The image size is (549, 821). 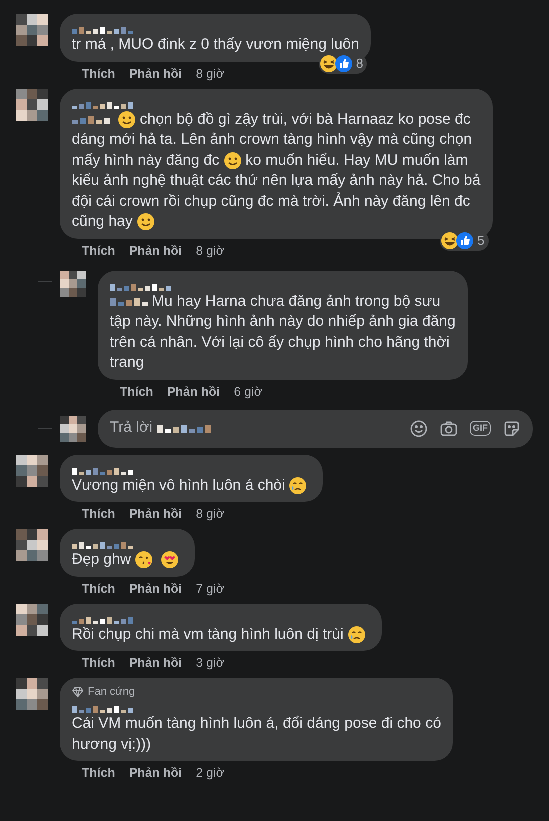 I want to click on reaction-badge: 5, so click(x=464, y=240).